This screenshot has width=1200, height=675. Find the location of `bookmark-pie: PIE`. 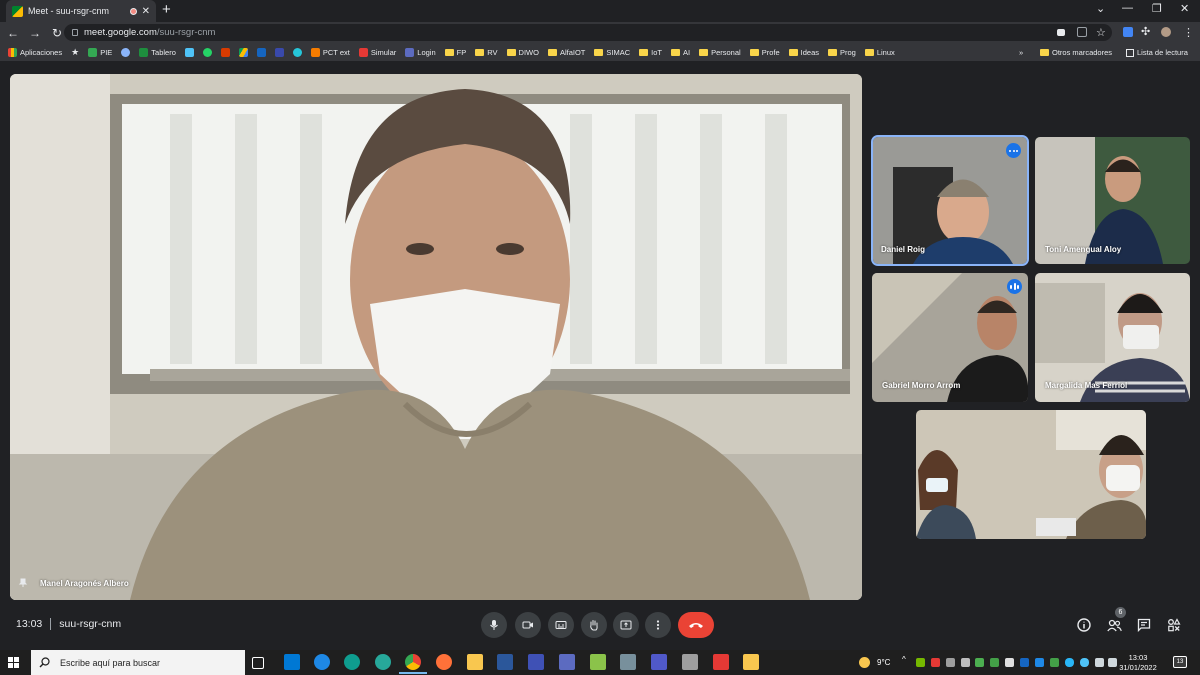

bookmark-pie: PIE is located at coordinates (100, 52).